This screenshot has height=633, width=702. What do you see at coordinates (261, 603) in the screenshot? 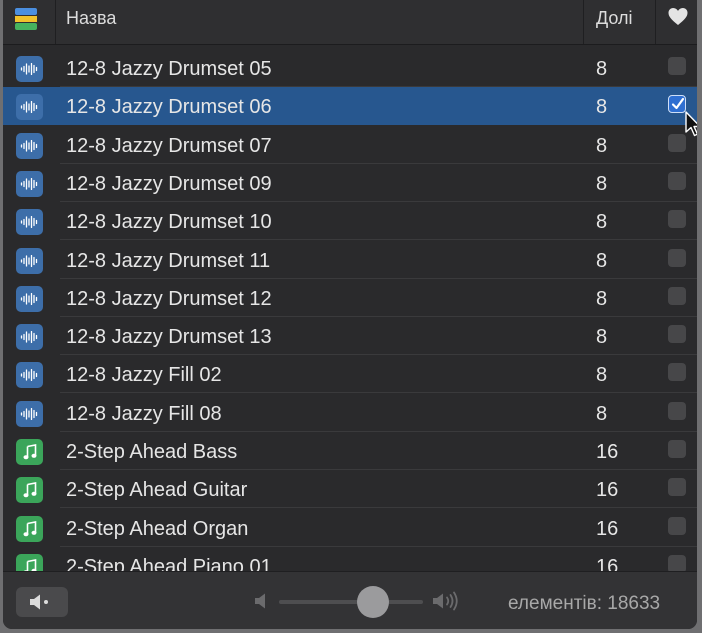
I see `volume-low-icon` at bounding box center [261, 603].